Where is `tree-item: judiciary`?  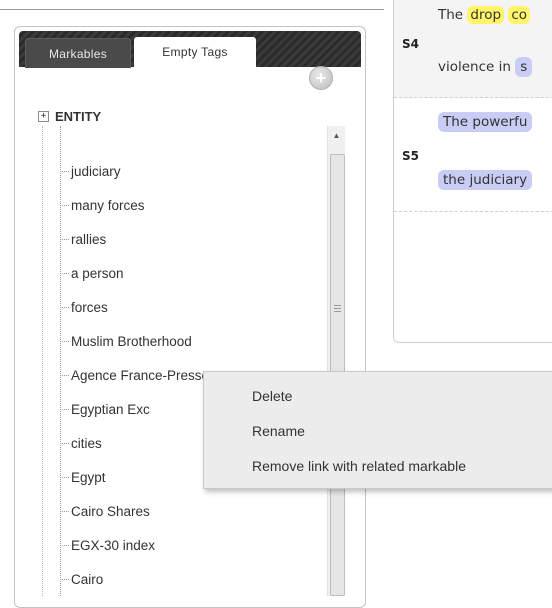
tree-item: judiciary is located at coordinates (90, 171).